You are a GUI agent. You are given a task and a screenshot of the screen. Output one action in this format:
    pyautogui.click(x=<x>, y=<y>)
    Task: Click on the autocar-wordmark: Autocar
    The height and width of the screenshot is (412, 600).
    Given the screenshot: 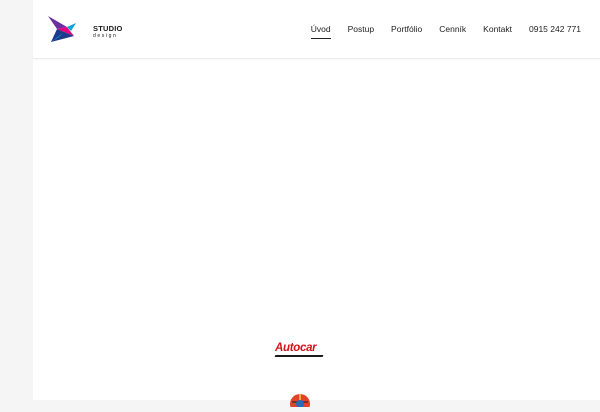 What is the action you would take?
    pyautogui.click(x=296, y=348)
    